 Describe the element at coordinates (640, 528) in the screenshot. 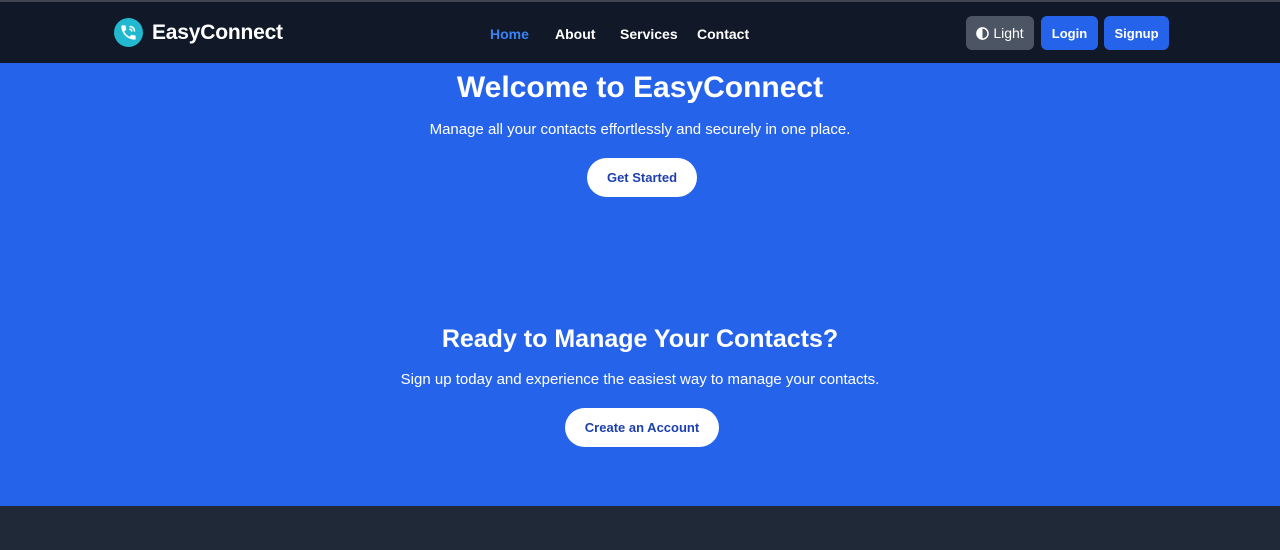

I see `footer` at that location.